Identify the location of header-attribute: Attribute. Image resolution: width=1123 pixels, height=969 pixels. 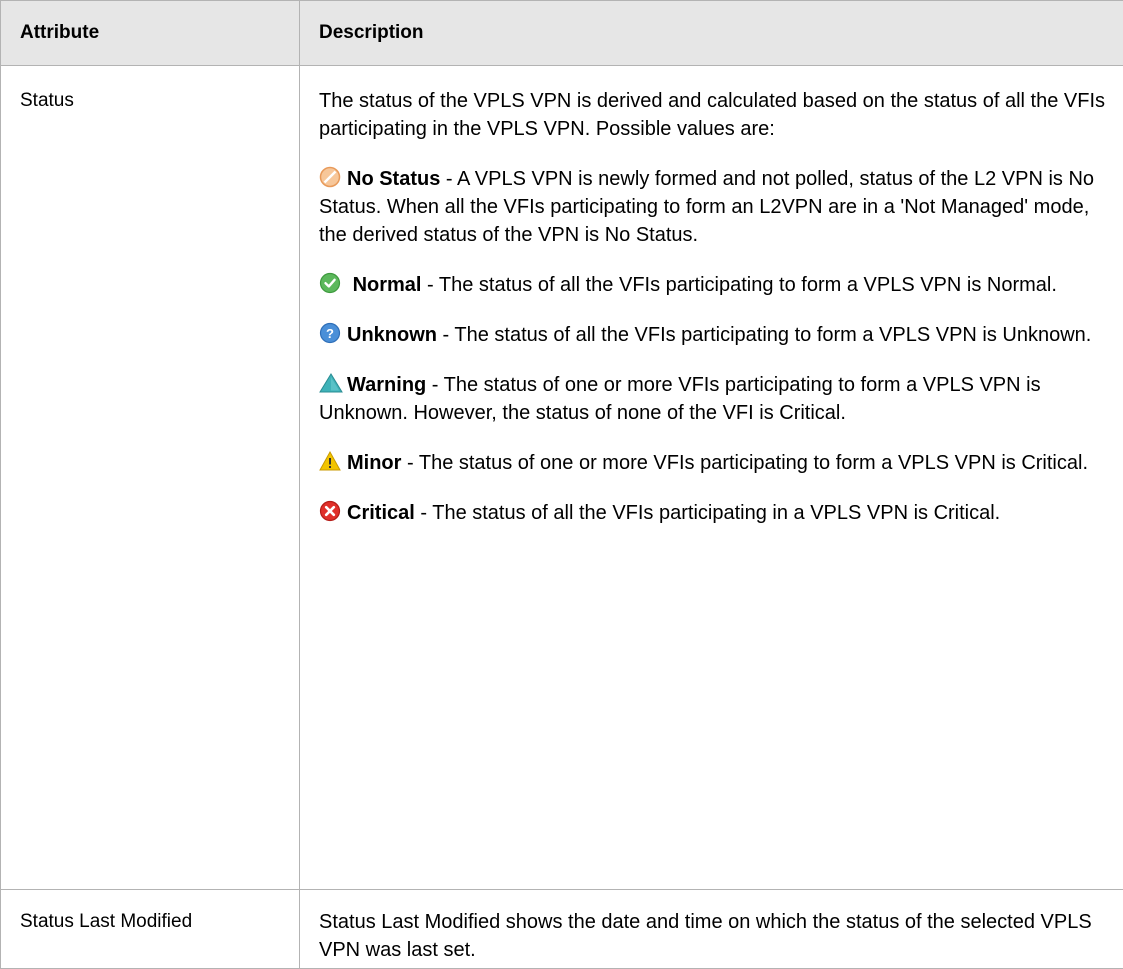
(150, 33).